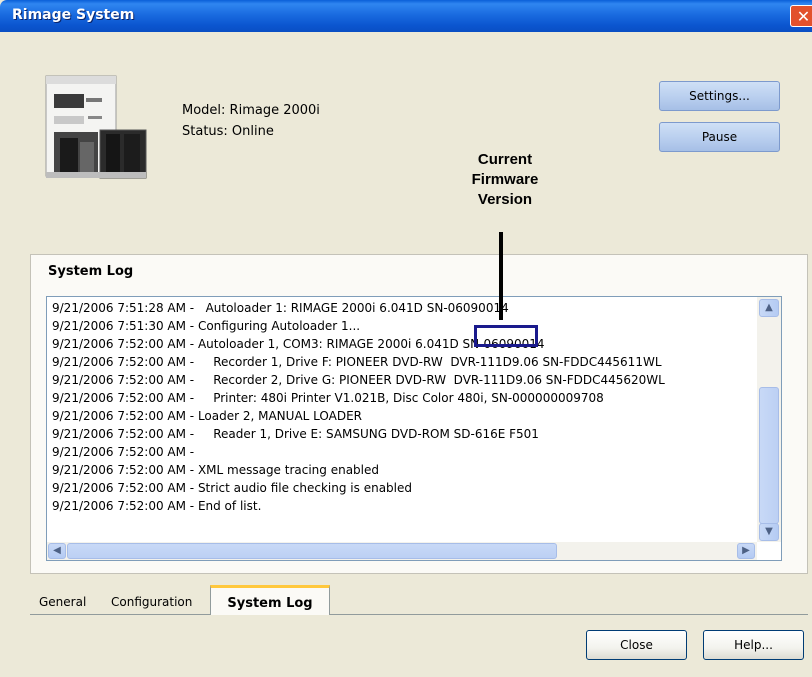 The width and height of the screenshot is (812, 677). What do you see at coordinates (769, 308) in the screenshot?
I see `scroll-up-icon: ▲` at bounding box center [769, 308].